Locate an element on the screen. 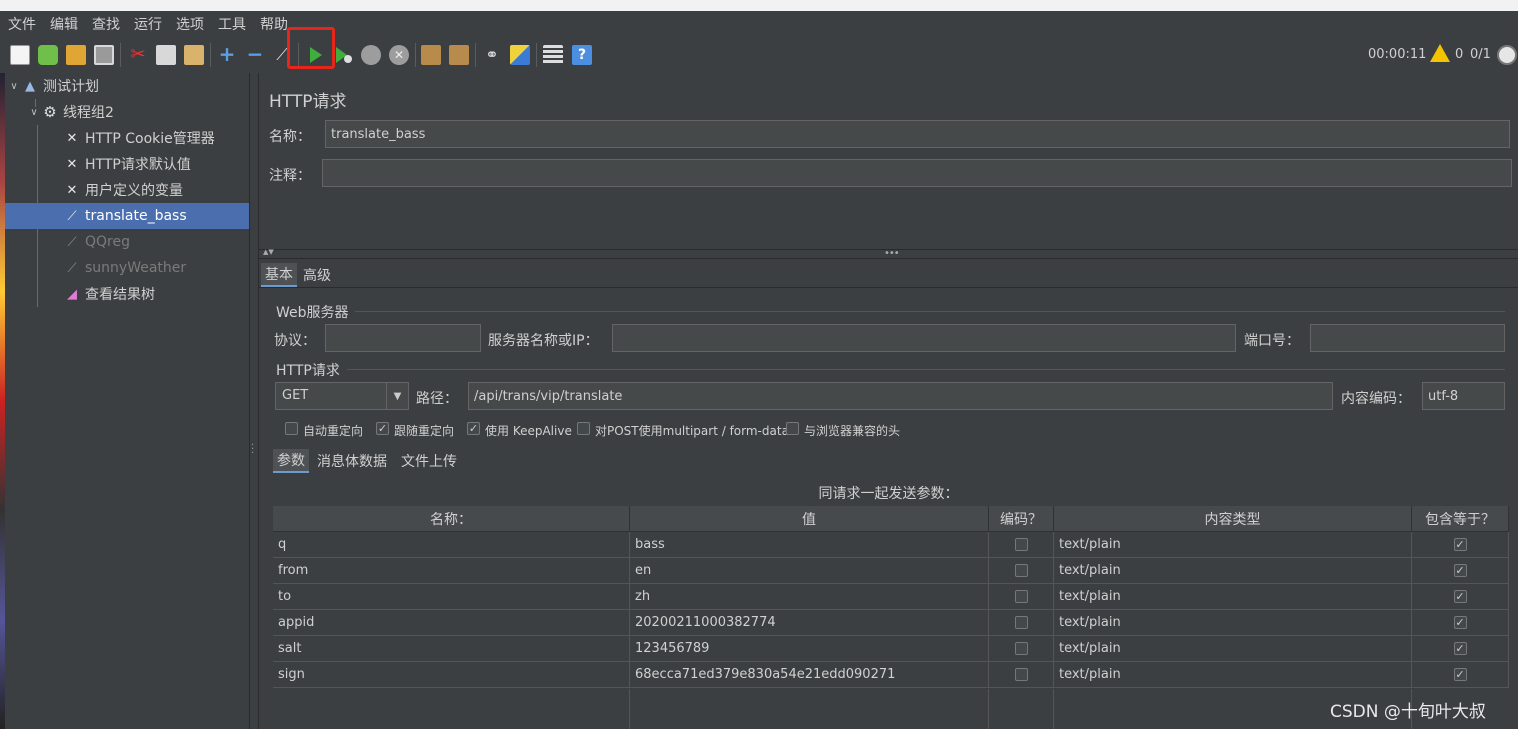  name-cell: appid is located at coordinates (451, 623).